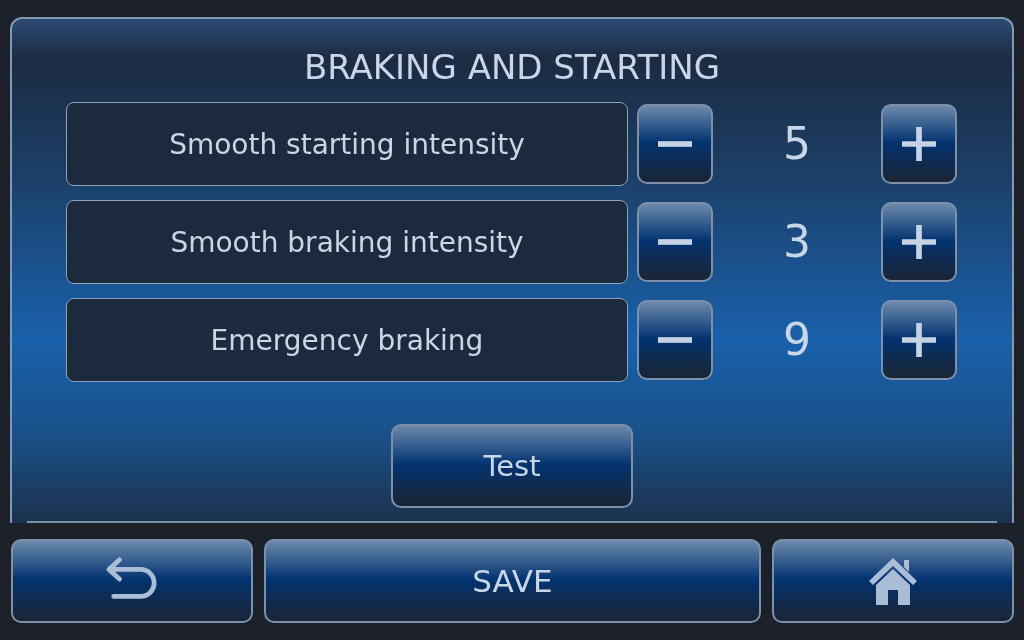  I want to click on test-button: Test, so click(512, 466).